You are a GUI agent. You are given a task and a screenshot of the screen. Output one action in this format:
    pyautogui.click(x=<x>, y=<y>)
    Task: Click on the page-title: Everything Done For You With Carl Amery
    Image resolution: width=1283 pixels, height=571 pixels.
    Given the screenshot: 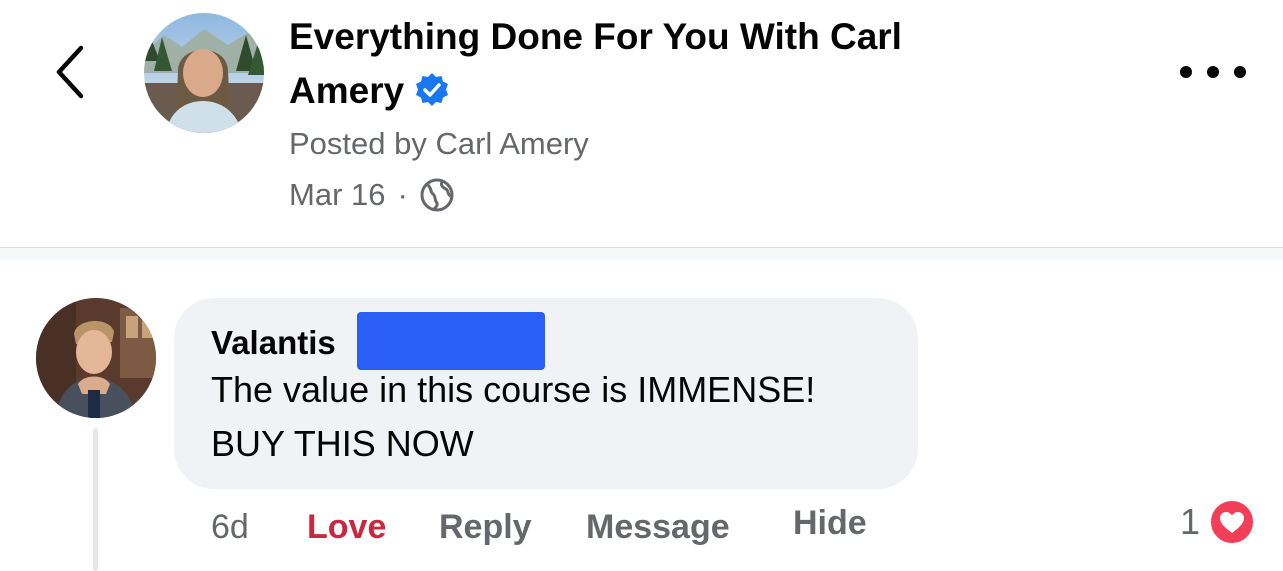 What is the action you would take?
    pyautogui.click(x=639, y=64)
    